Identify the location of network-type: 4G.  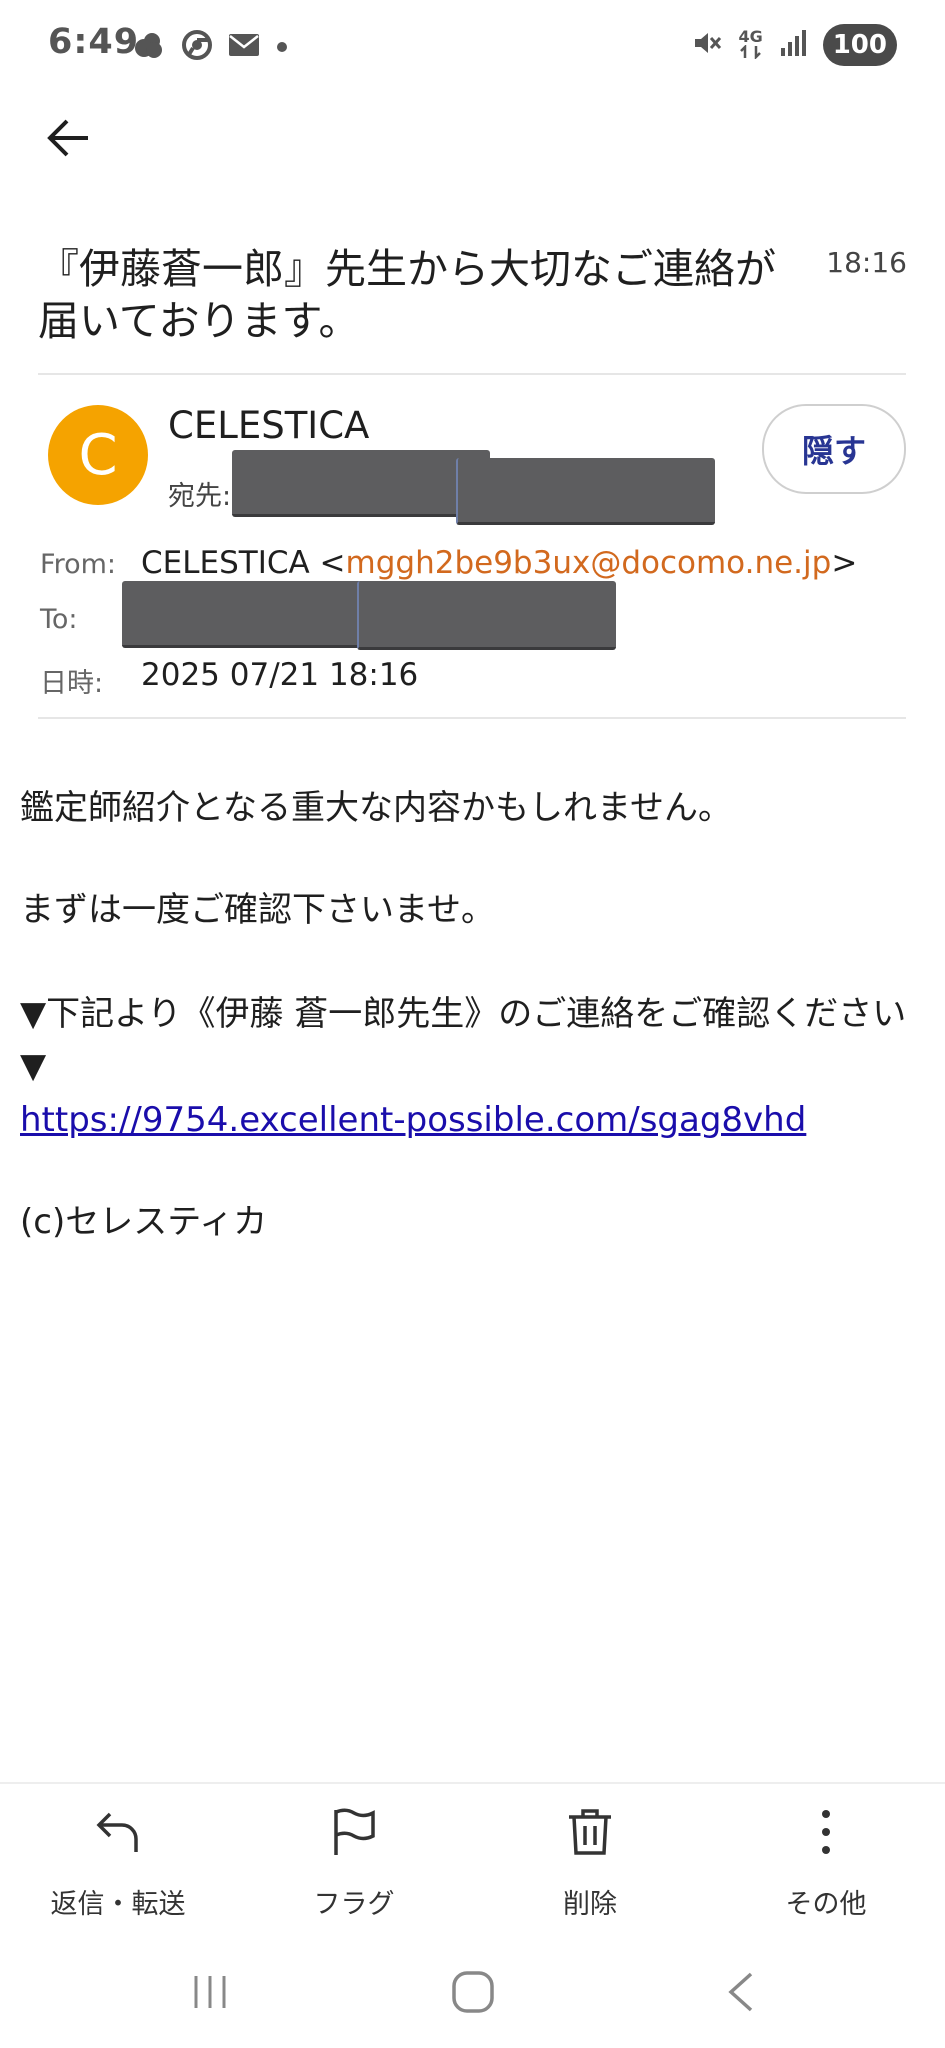
(750, 45).